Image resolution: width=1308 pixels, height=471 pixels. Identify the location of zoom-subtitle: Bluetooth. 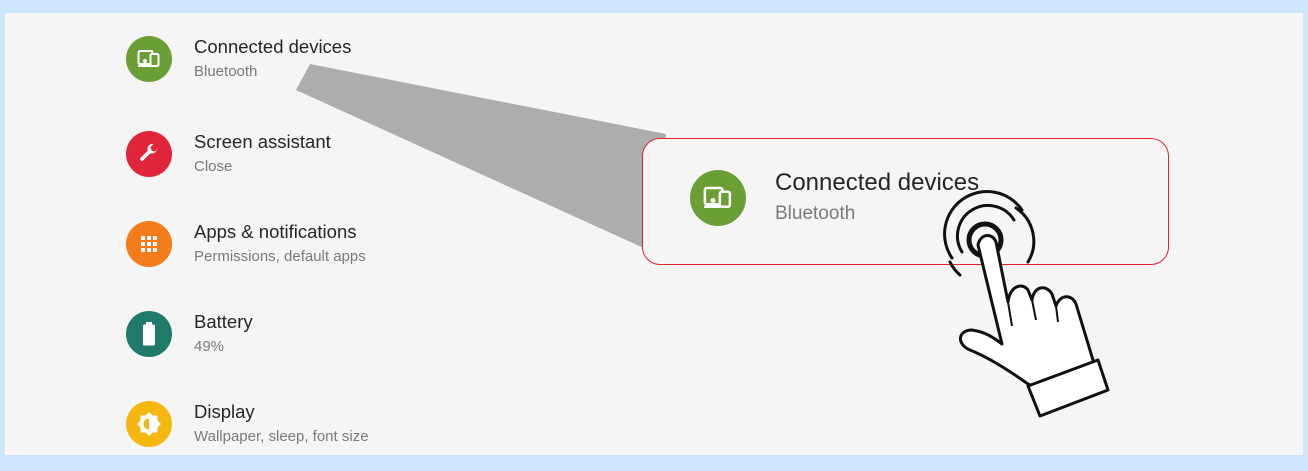
(815, 213).